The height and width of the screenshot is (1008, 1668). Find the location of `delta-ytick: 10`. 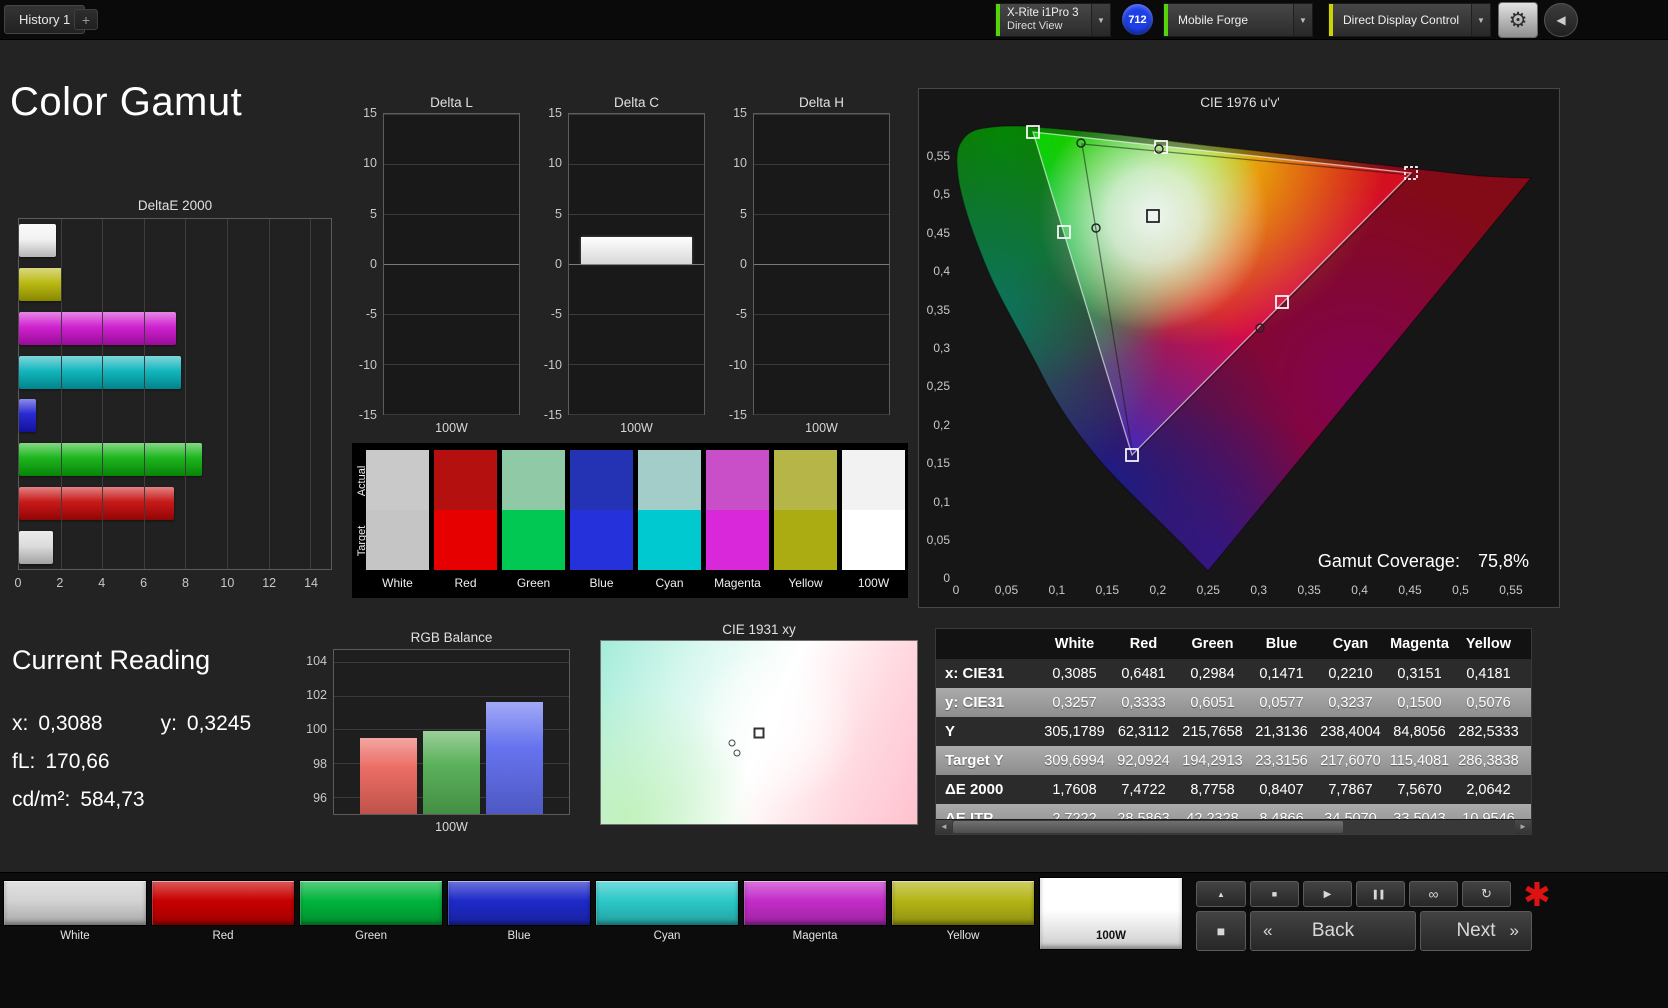

delta-ytick: 10 is located at coordinates (740, 163).